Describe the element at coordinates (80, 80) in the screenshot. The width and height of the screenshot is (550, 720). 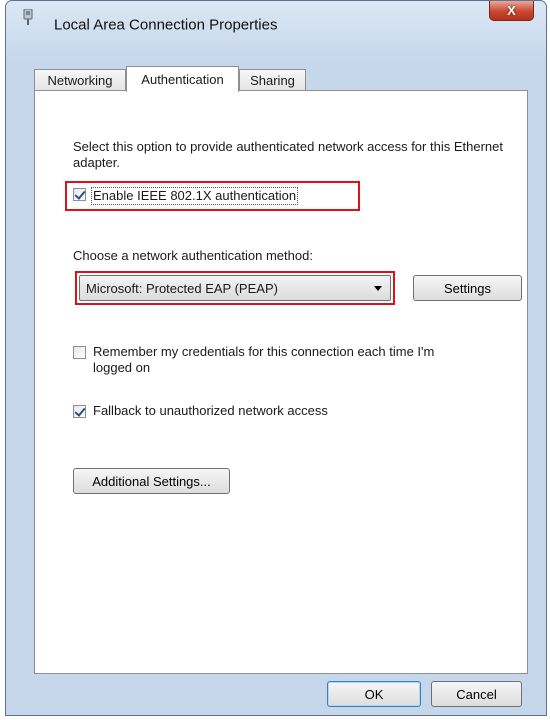
I see `tab-networking: Networking` at that location.